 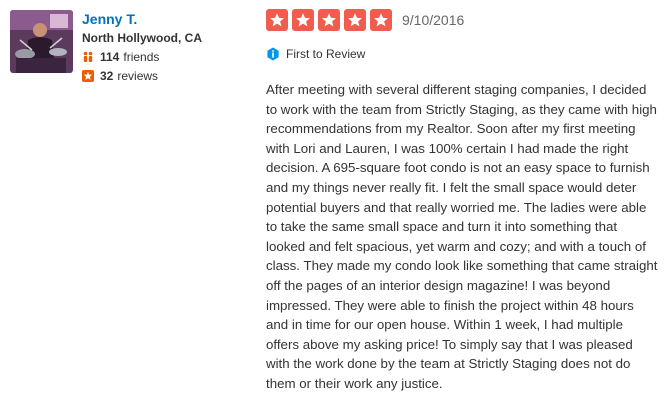 I want to click on review-star-icon, so click(x=88, y=76).